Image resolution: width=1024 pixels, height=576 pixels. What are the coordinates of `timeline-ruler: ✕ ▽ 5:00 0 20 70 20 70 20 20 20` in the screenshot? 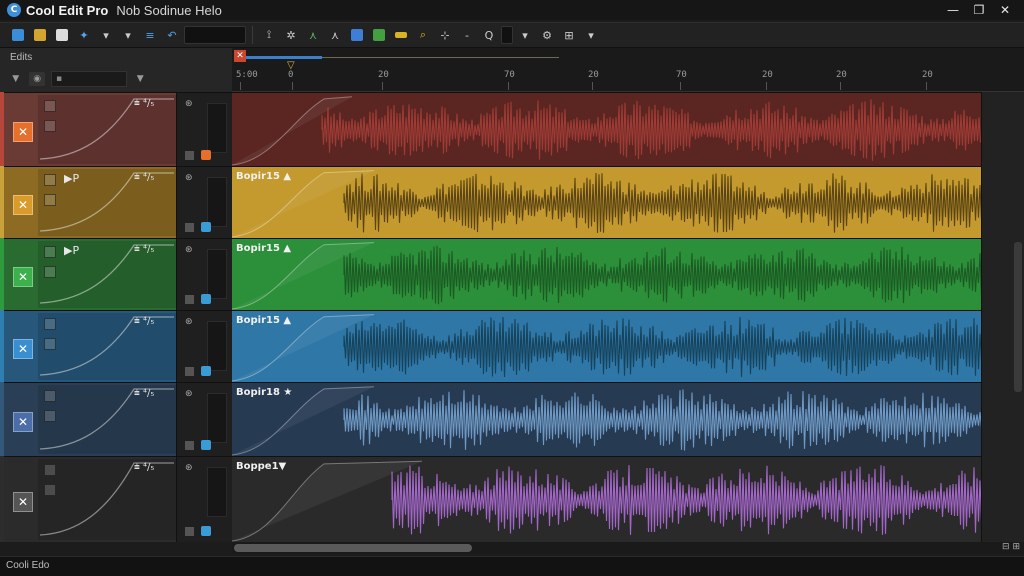 It's located at (628, 70).